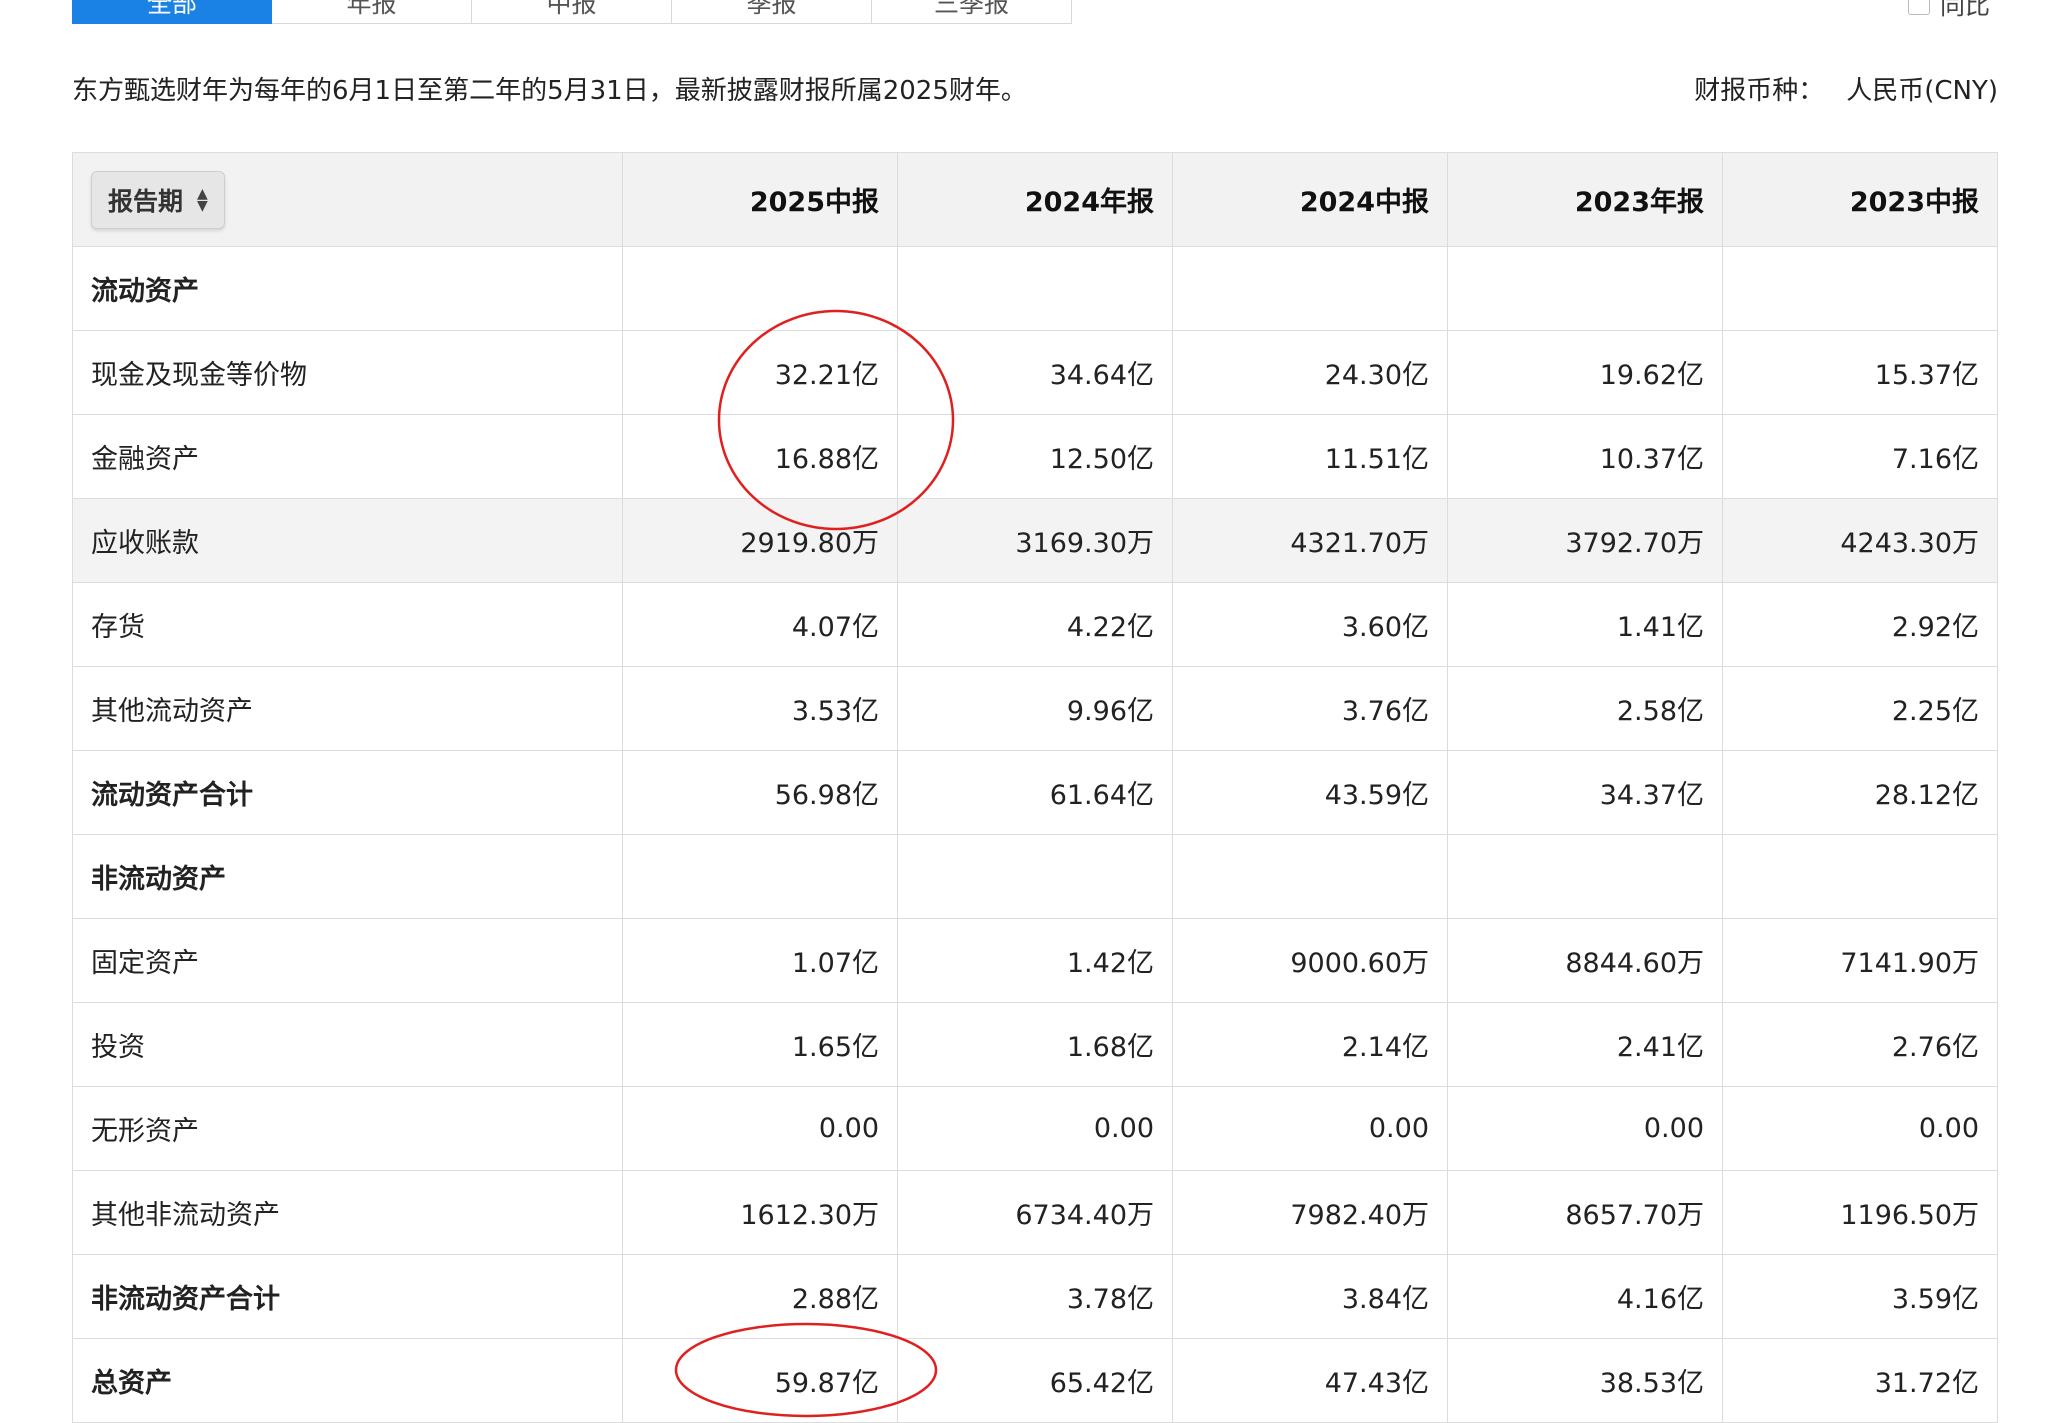 This screenshot has height=1423, width=2070. I want to click on tab-3: 季报, so click(772, 12).